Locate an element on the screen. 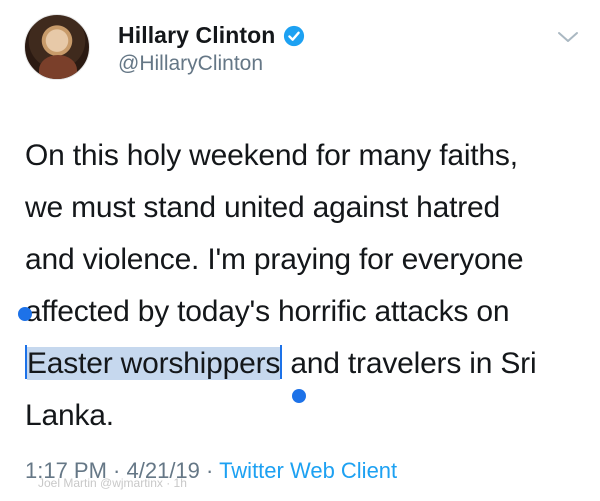  author-name-row: Hillary Clinton is located at coordinates (211, 35).